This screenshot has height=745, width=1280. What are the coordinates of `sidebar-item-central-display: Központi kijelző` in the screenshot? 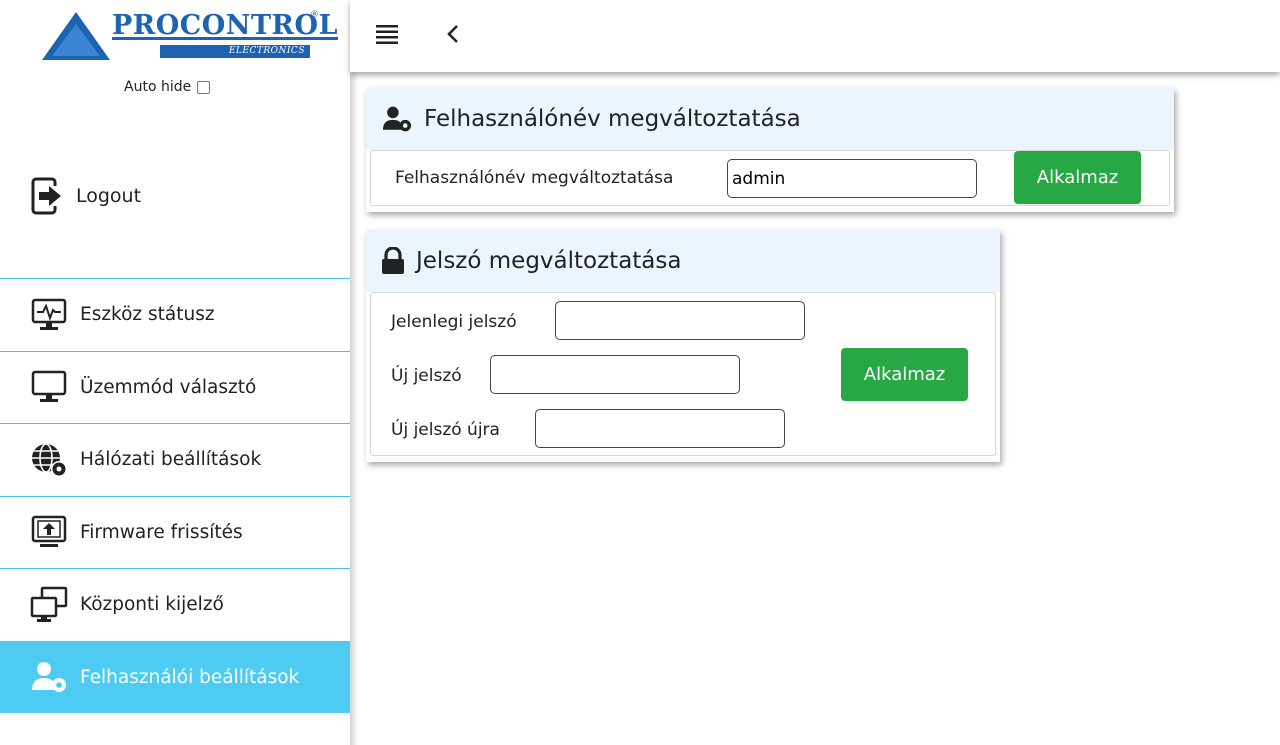 It's located at (175, 604).